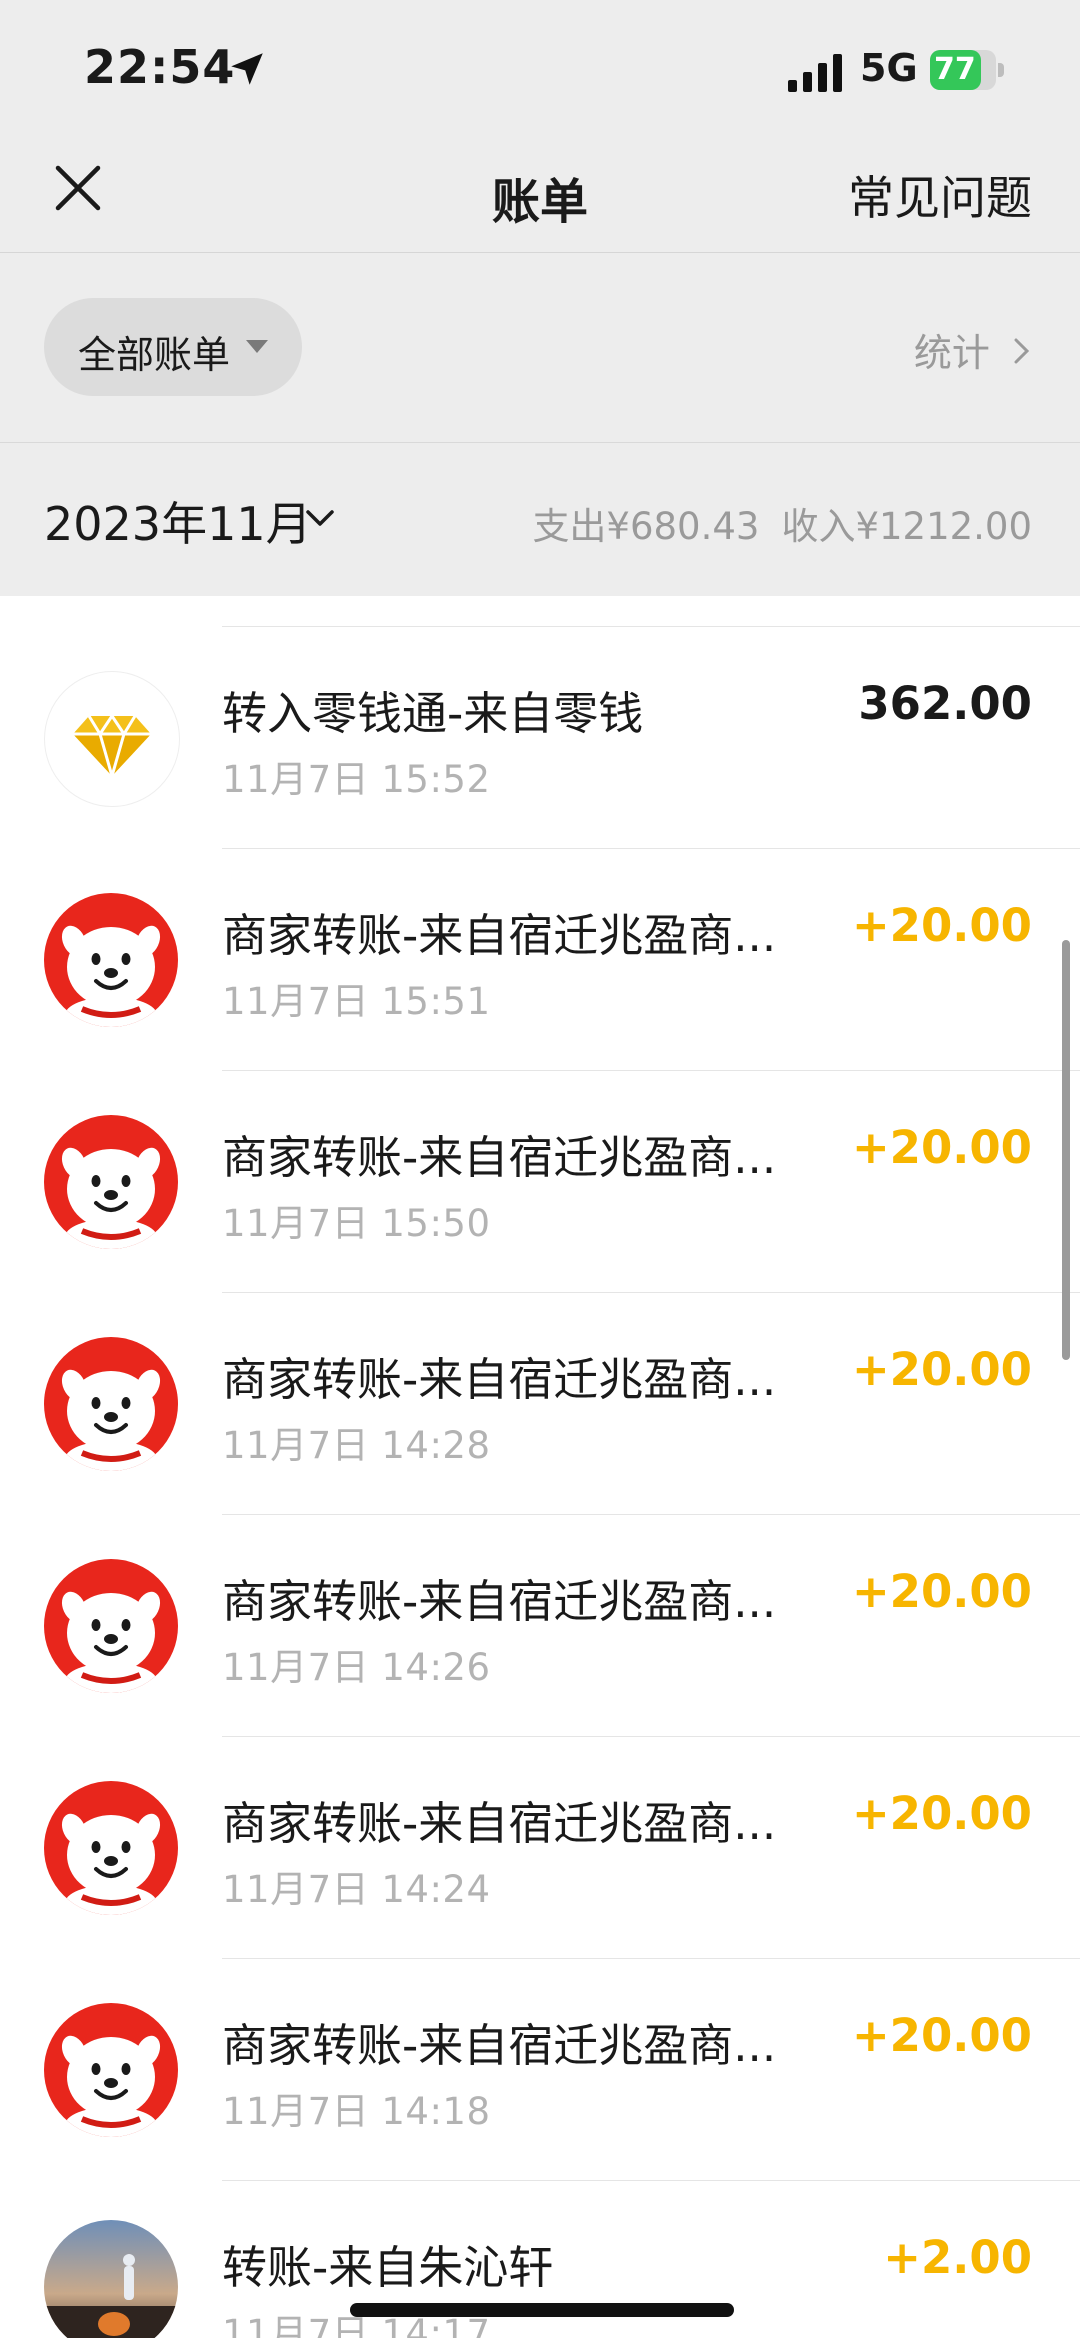 The image size is (1080, 2338). Describe the element at coordinates (320, 518) in the screenshot. I see `chevron-down-icon` at that location.